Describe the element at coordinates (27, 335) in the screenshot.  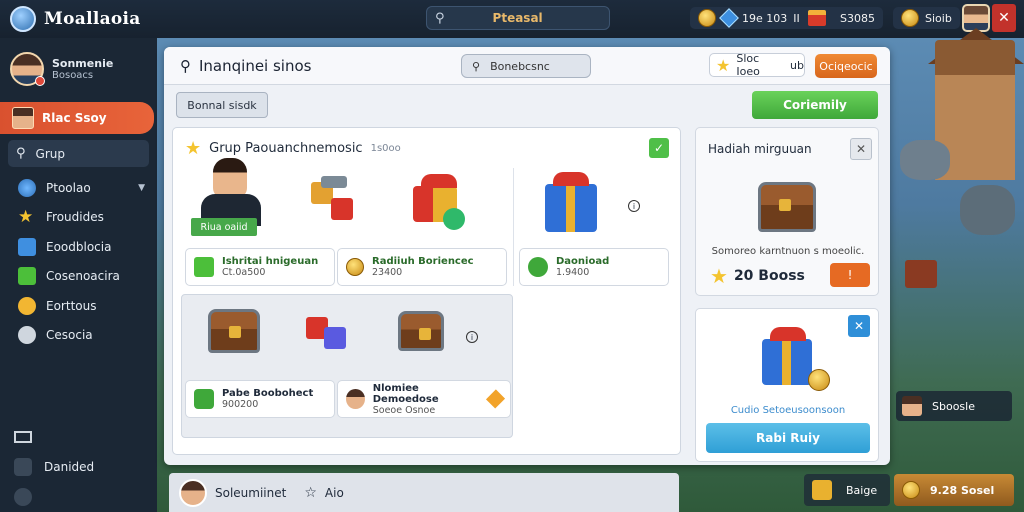
I see `circle-icon` at that location.